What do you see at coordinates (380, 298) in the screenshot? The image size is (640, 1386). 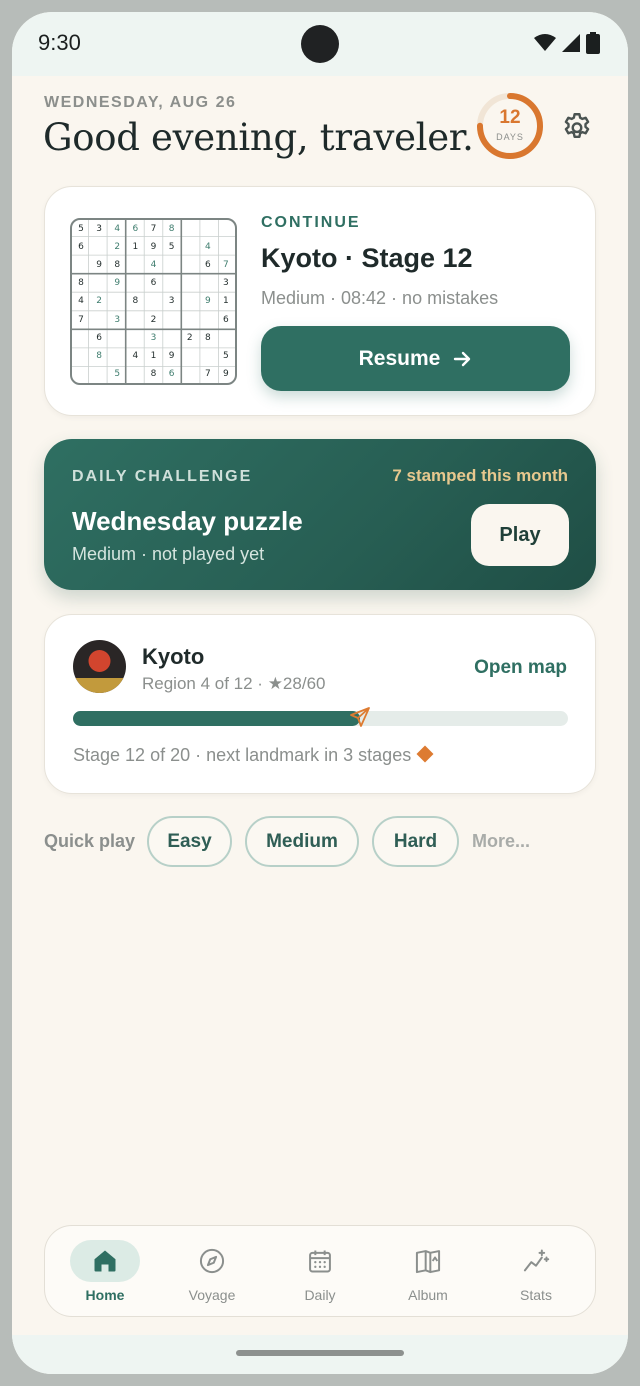 I see `continue-meta: Medium · 08:42 · no mistakes` at bounding box center [380, 298].